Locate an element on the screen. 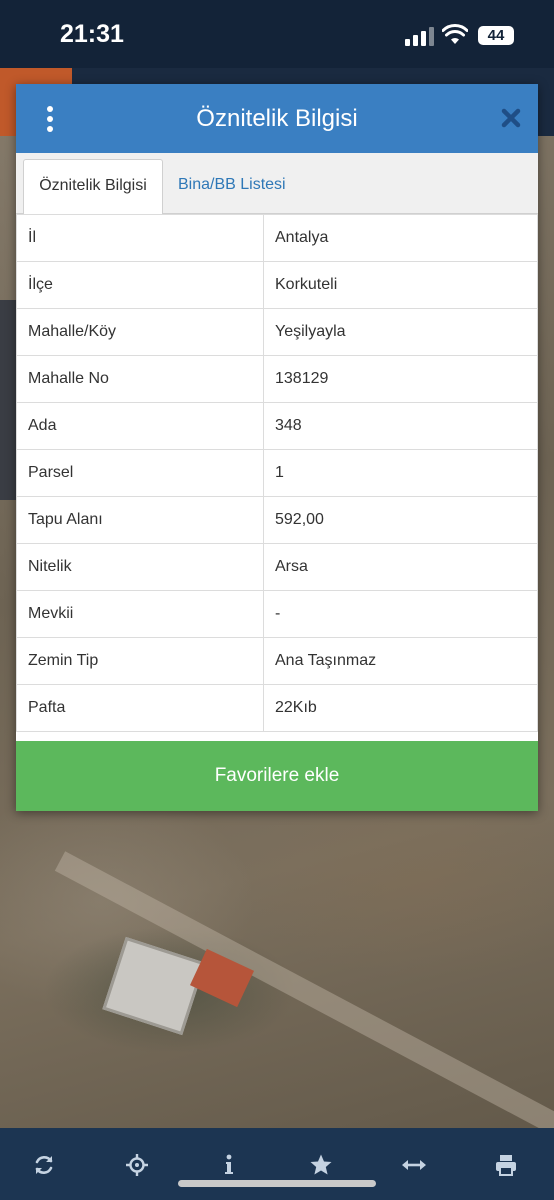 This screenshot has height=1200, width=554. status-time: 21:31 is located at coordinates (92, 34).